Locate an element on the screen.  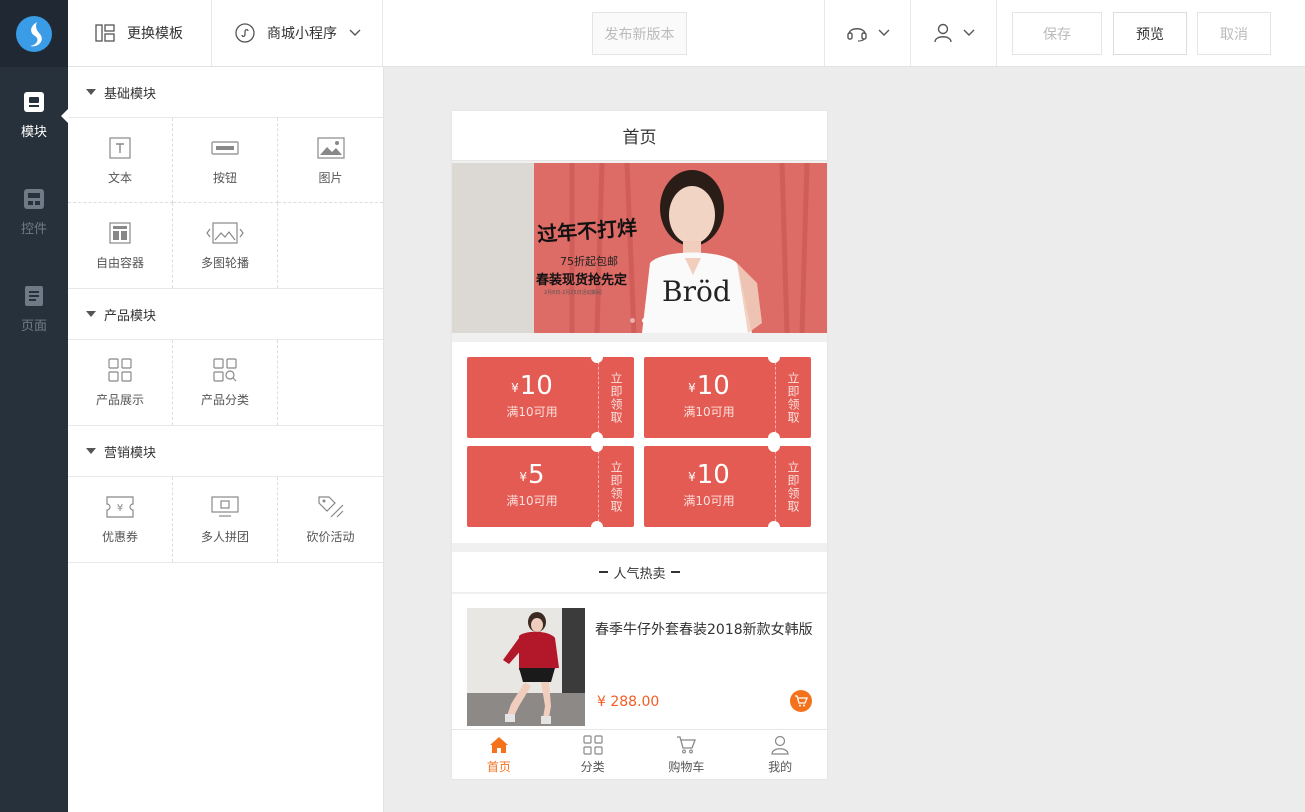
tab-label: 分类 is located at coordinates (592, 766).